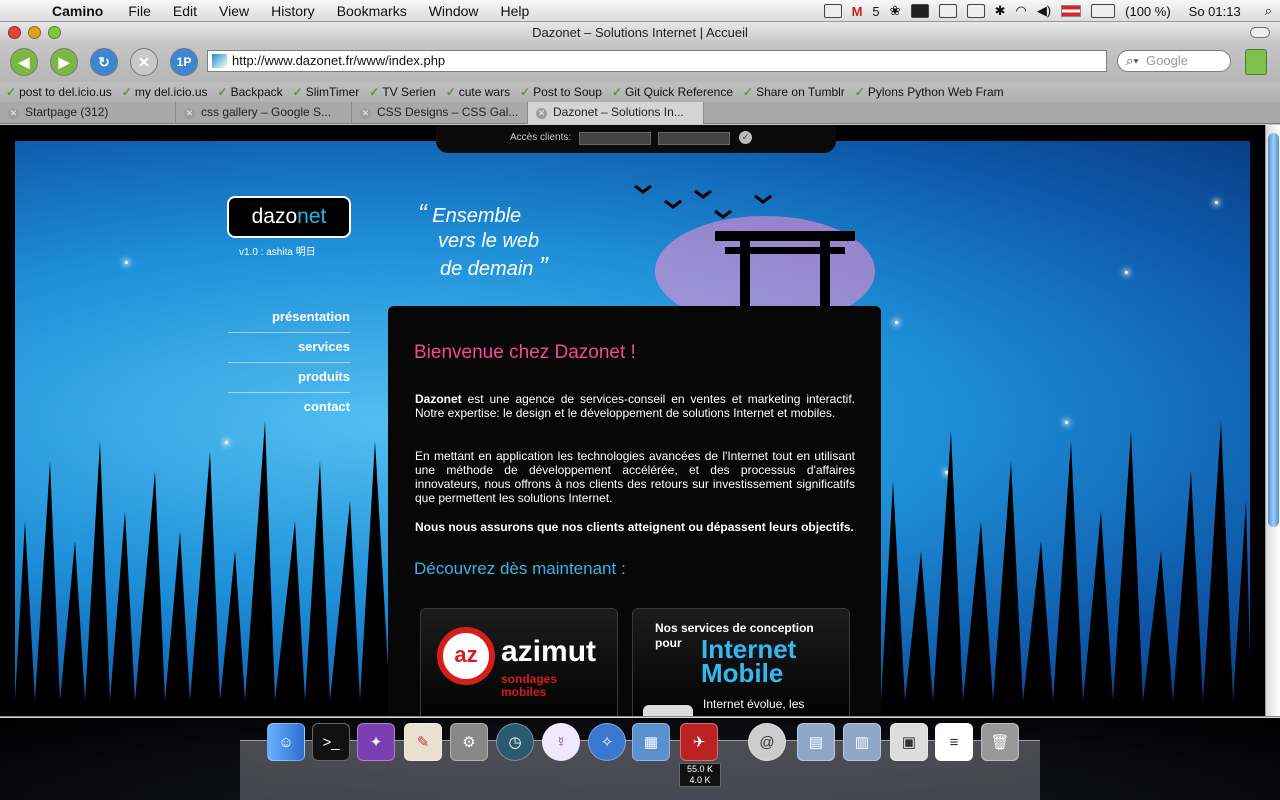  Describe the element at coordinates (515, 742) in the screenshot. I see `time-machine-icon: ◷` at that location.